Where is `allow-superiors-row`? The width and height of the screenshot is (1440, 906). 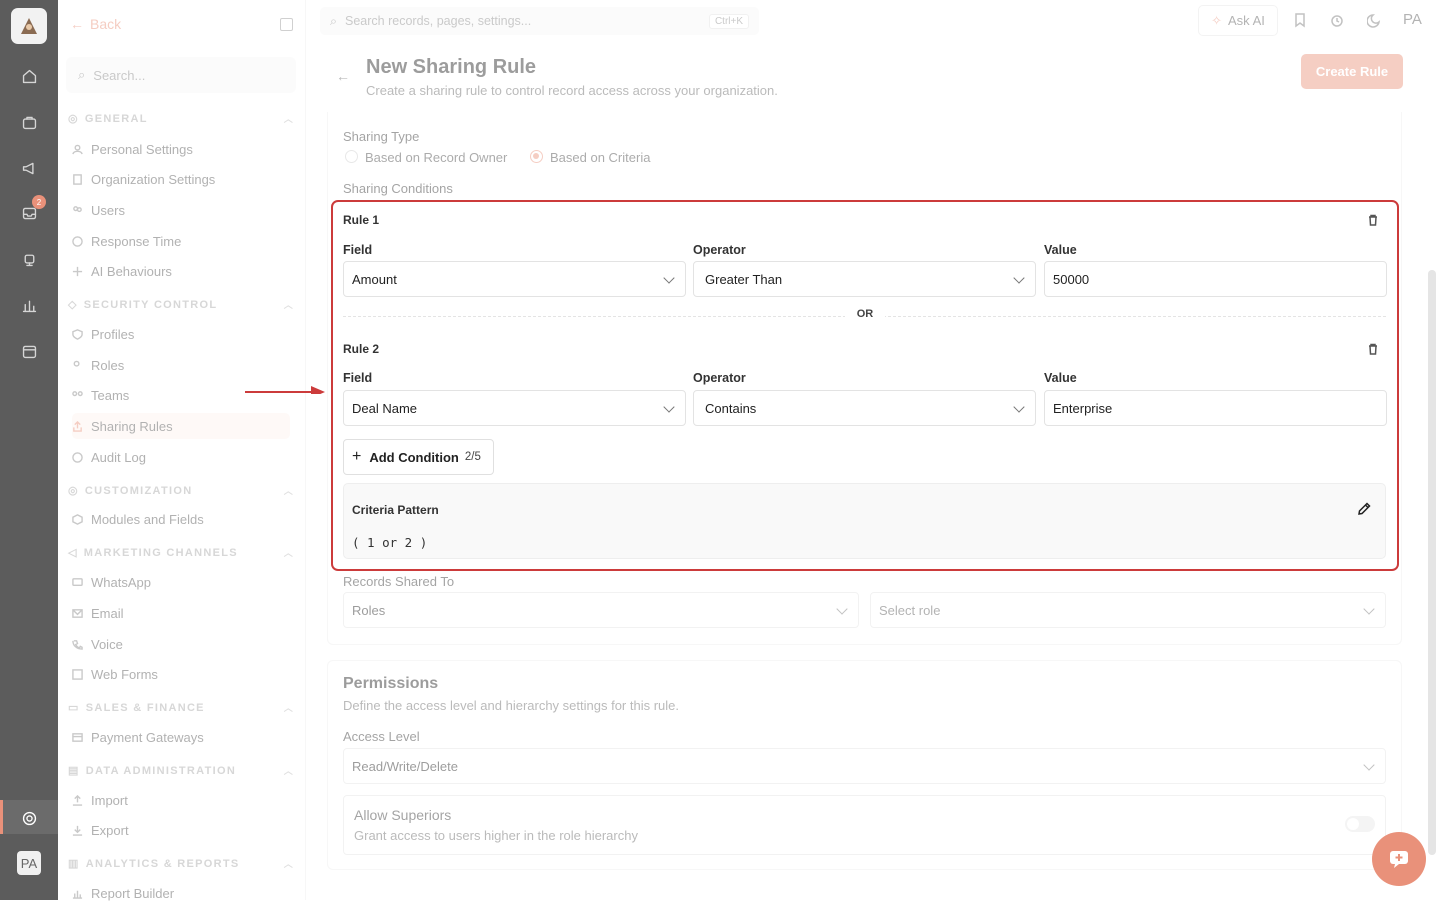 allow-superiors-row is located at coordinates (864, 825).